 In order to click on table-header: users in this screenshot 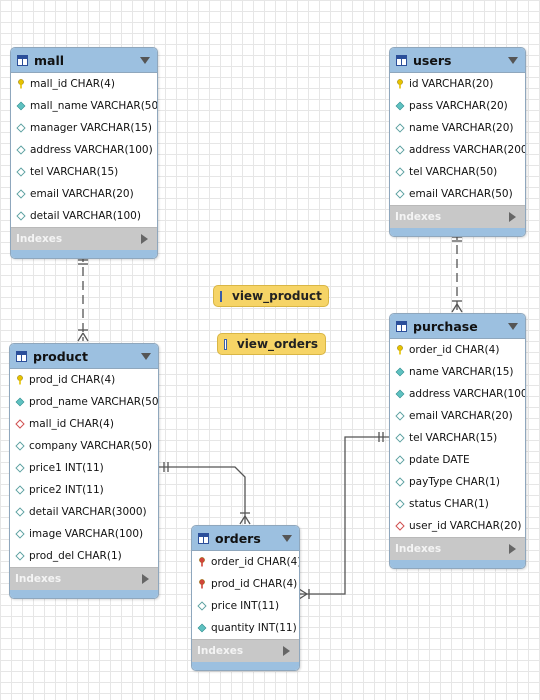, I will do `click(457, 60)`.